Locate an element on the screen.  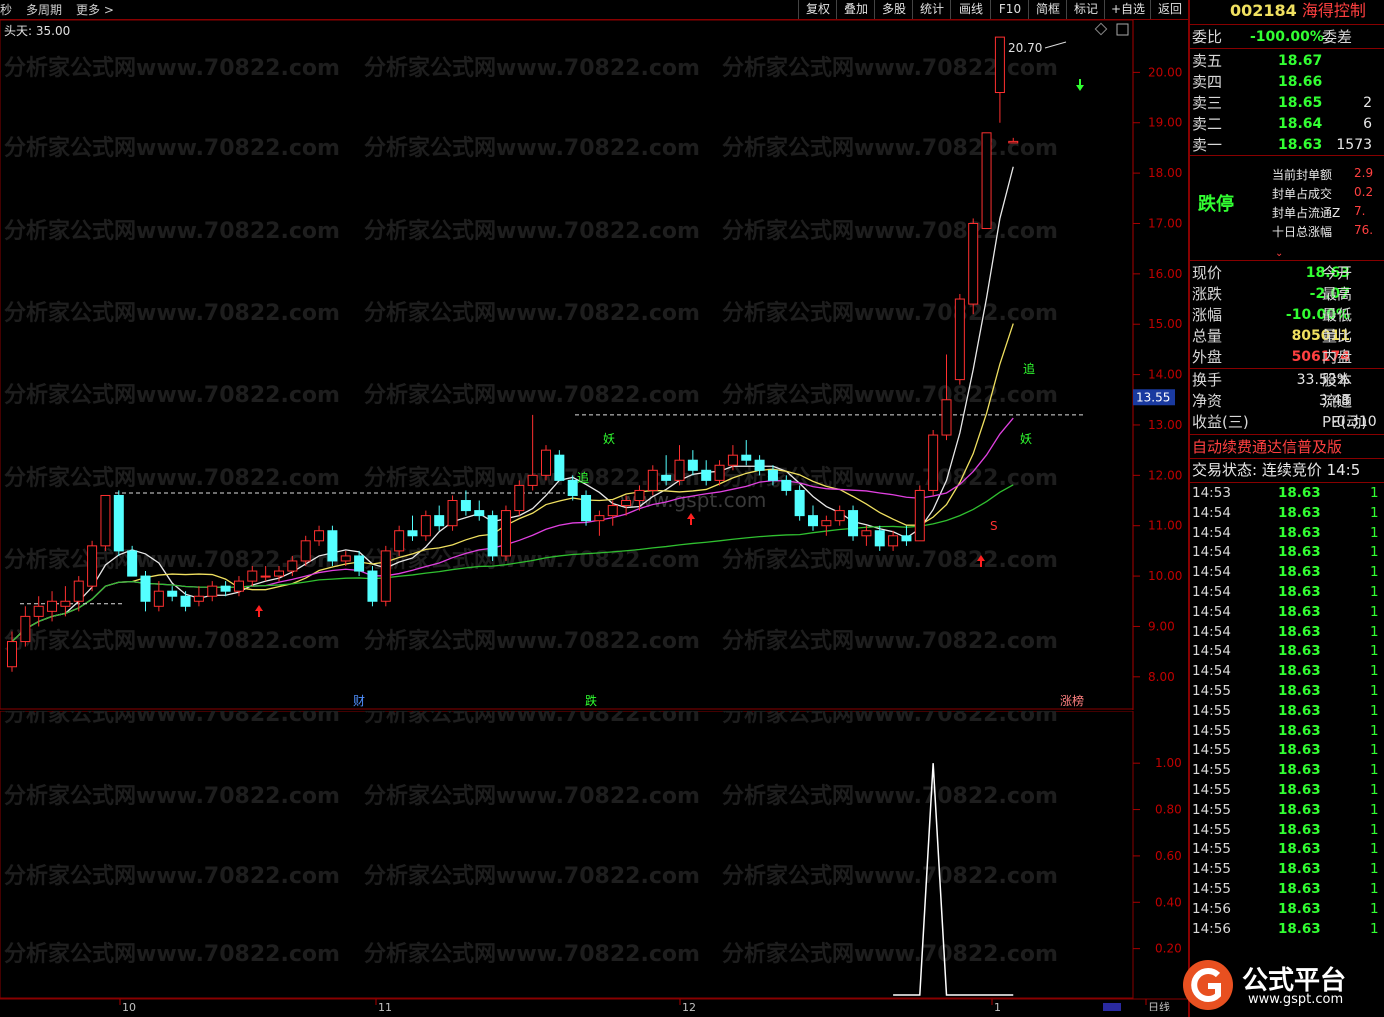
chevron-down-icon: ⌄ is located at coordinates (1279, 253).